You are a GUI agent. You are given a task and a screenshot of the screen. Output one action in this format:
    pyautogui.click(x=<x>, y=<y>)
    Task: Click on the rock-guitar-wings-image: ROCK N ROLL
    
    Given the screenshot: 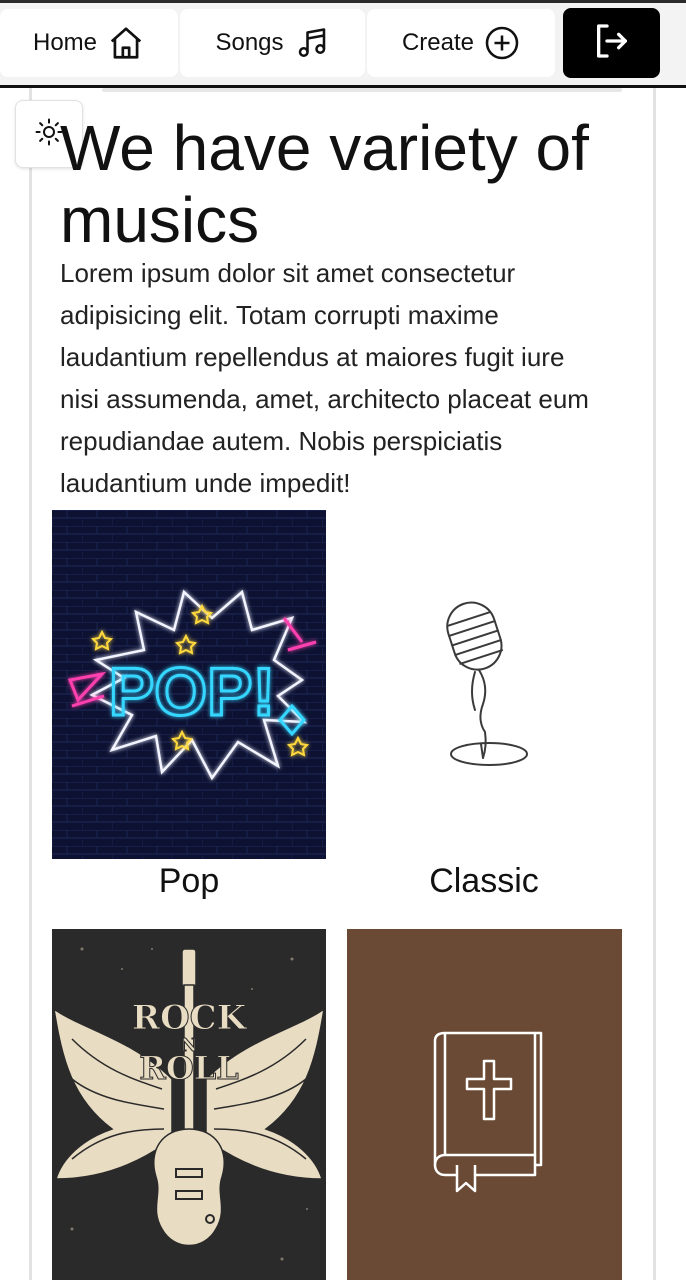 What is the action you would take?
    pyautogui.click(x=189, y=1104)
    